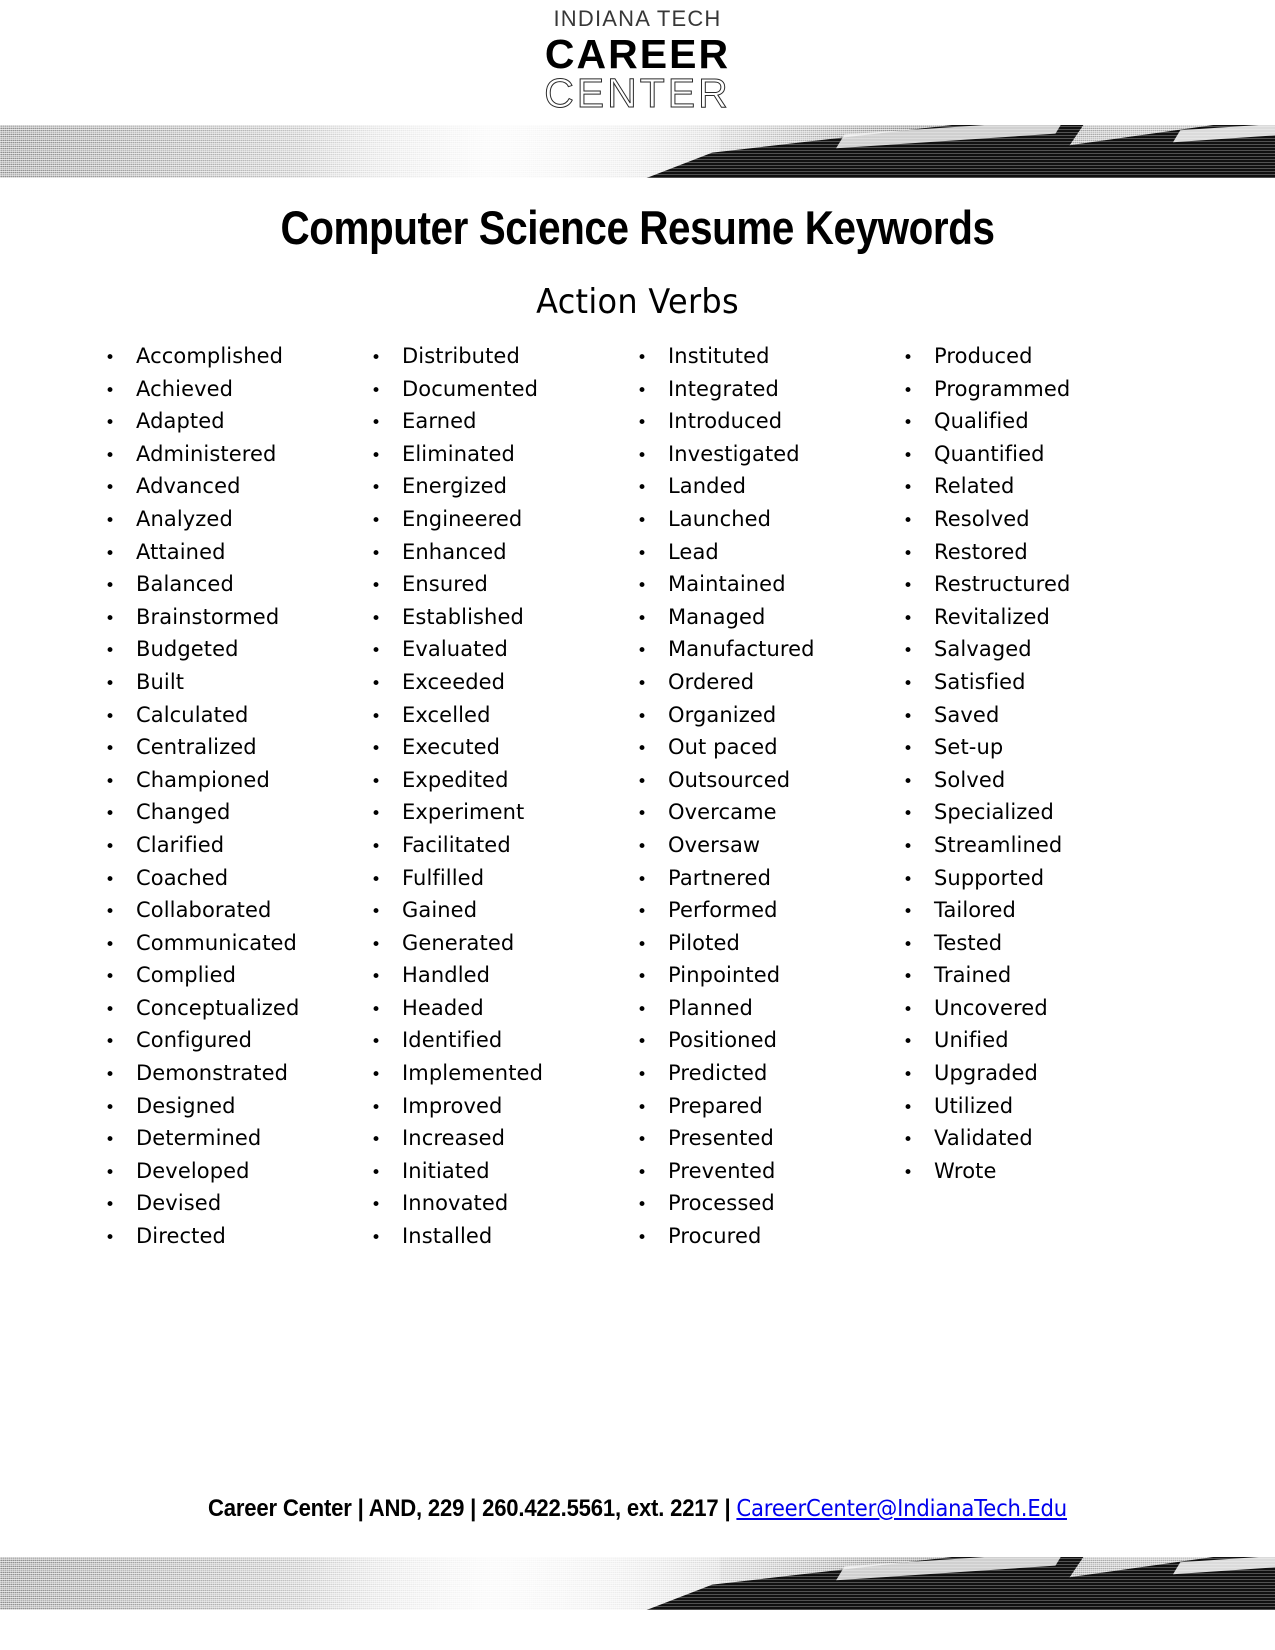 The width and height of the screenshot is (1275, 1650). What do you see at coordinates (229, 556) in the screenshot?
I see `keyword-list-item: • Attained` at bounding box center [229, 556].